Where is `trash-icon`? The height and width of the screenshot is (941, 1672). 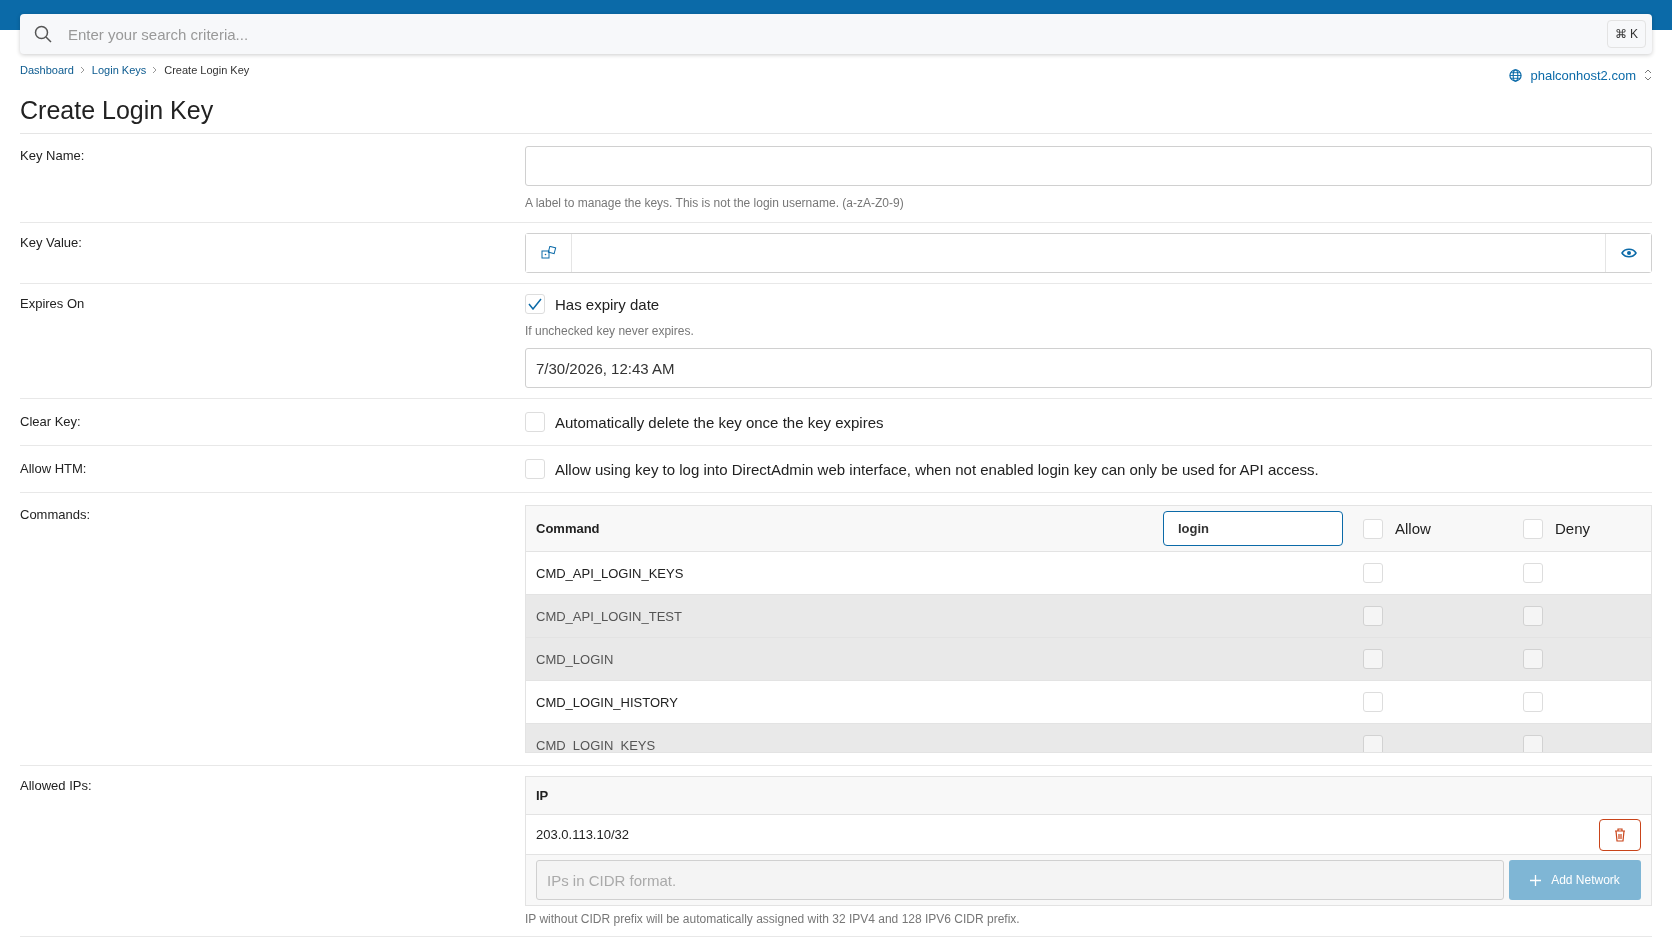
trash-icon is located at coordinates (1620, 834).